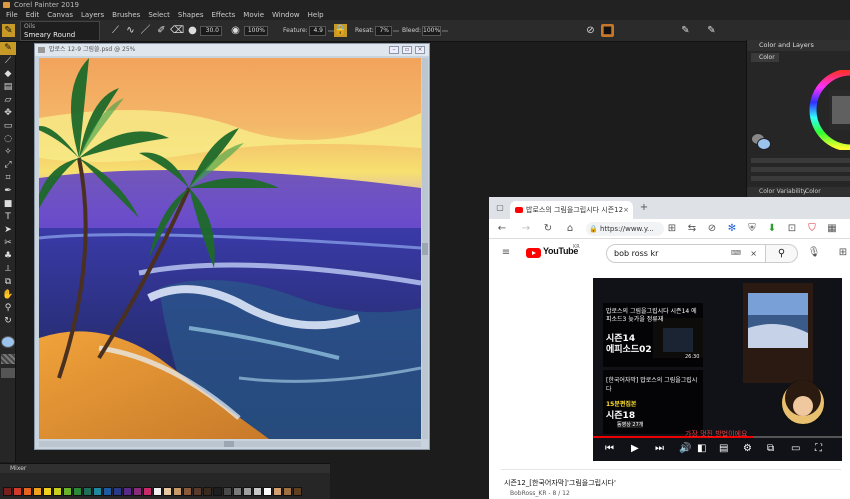 This screenshot has width=850, height=499. I want to click on bleed-slider, so click(445, 31).